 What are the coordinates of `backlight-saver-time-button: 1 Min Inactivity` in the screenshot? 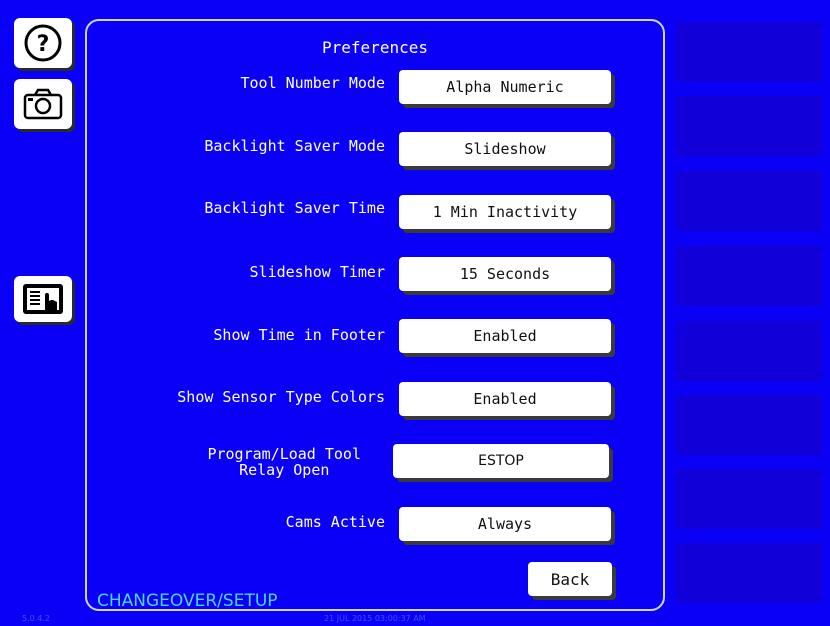 It's located at (505, 212).